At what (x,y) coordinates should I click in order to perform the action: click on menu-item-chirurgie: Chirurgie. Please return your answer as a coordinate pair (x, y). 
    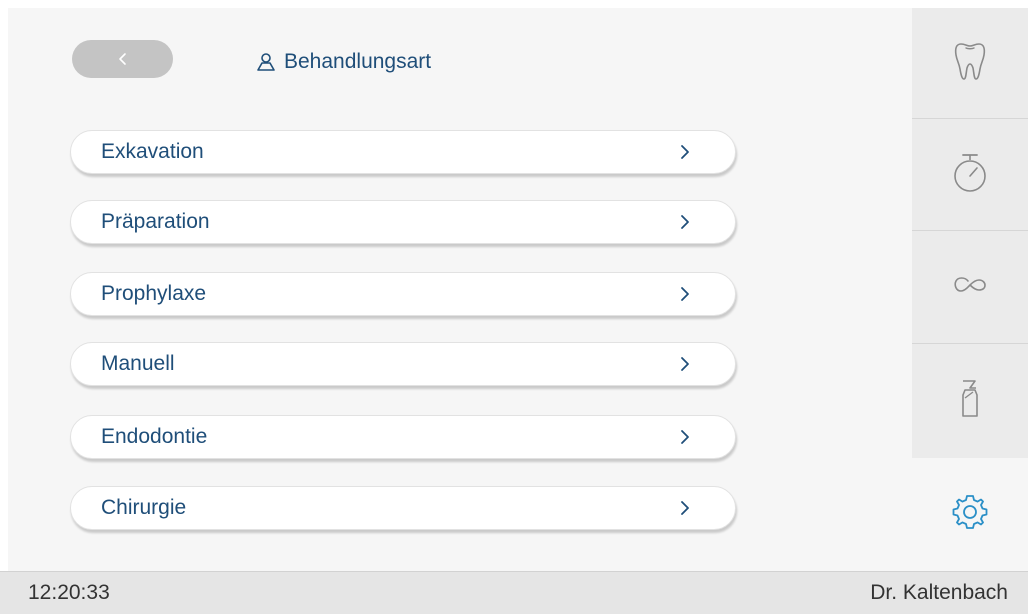
    Looking at the image, I should click on (403, 508).